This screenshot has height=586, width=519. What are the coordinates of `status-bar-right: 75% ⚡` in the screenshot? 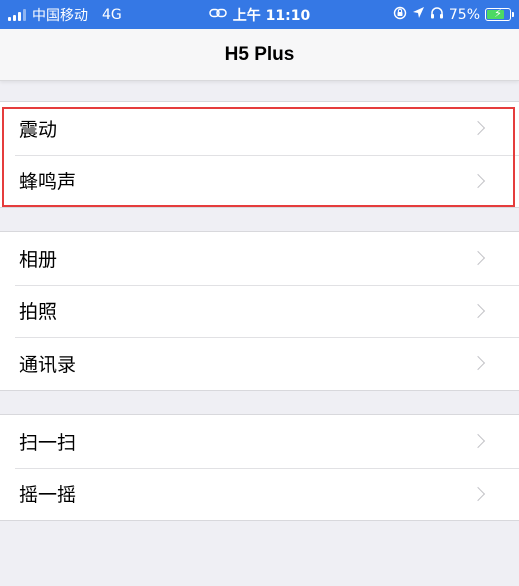 It's located at (453, 14).